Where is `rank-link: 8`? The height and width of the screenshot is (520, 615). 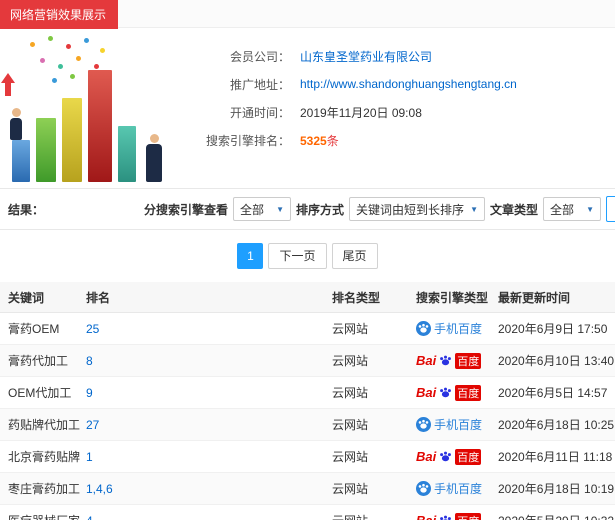
rank-link: 8 is located at coordinates (89, 361).